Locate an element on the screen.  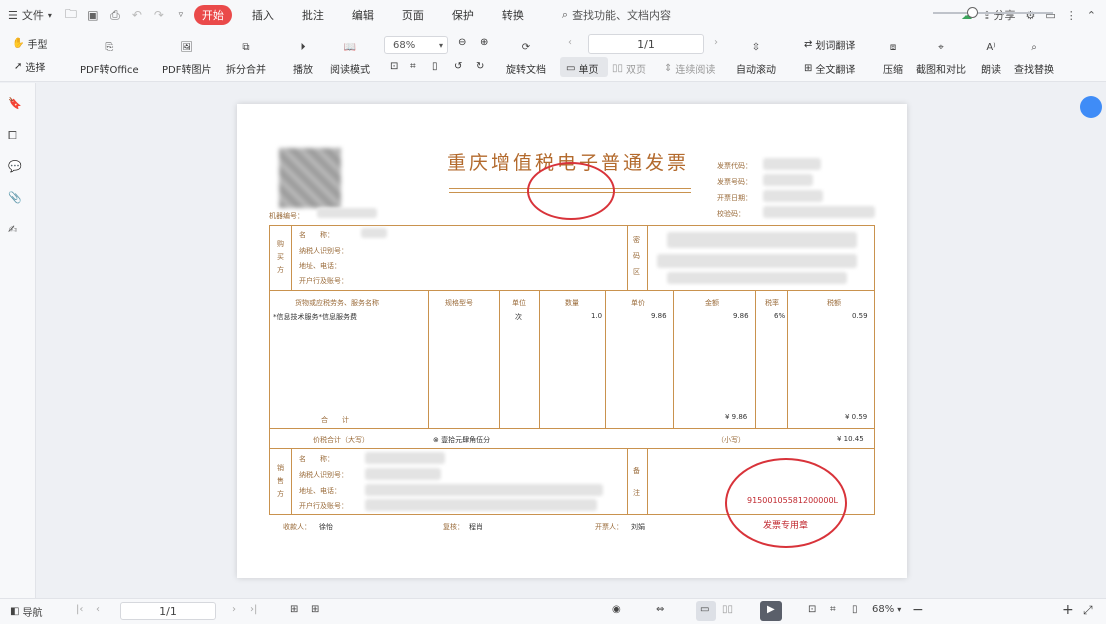
search-box: ⌕ 查找功能、文档内容 is located at coordinates (616, 15).